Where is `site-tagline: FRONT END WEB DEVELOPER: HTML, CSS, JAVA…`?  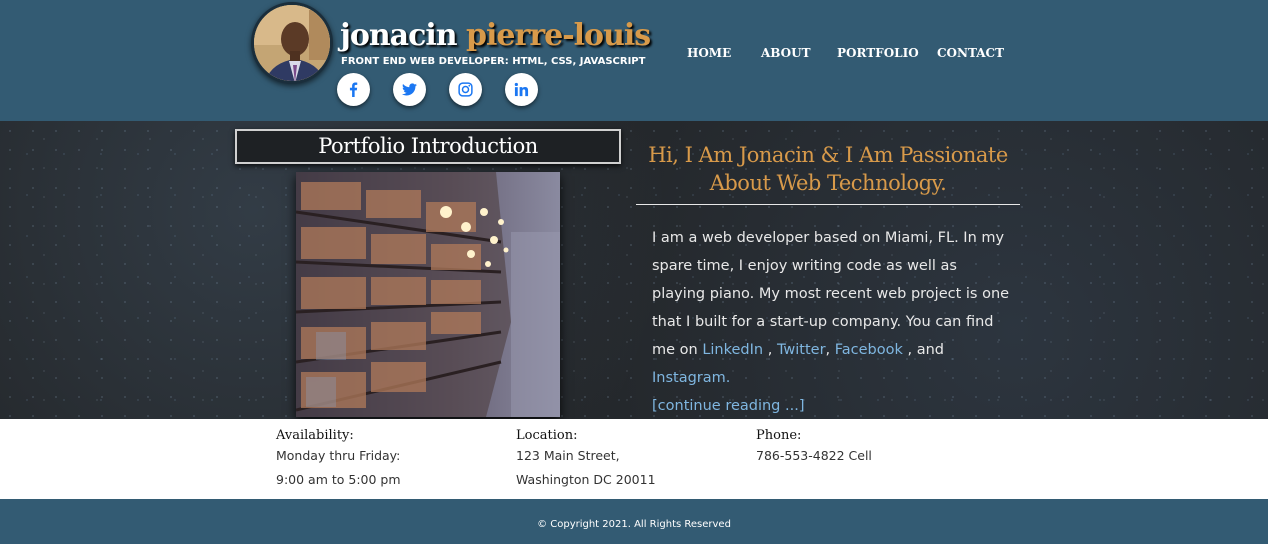 site-tagline: FRONT END WEB DEVELOPER: HTML, CSS, JAVA… is located at coordinates (493, 61).